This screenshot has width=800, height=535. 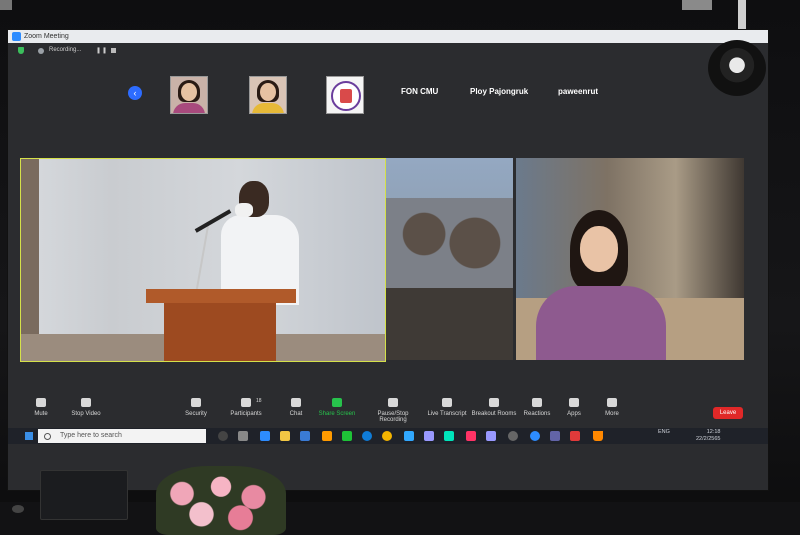 I want to click on flower-arrangement, so click(x=221, y=500).